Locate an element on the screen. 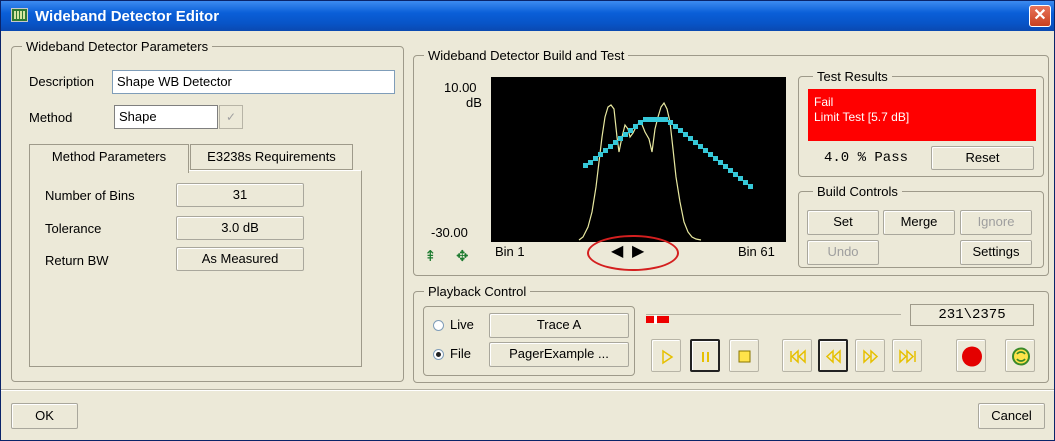 The image size is (1055, 441). y-axis-unit-label: dB is located at coordinates (474, 102).